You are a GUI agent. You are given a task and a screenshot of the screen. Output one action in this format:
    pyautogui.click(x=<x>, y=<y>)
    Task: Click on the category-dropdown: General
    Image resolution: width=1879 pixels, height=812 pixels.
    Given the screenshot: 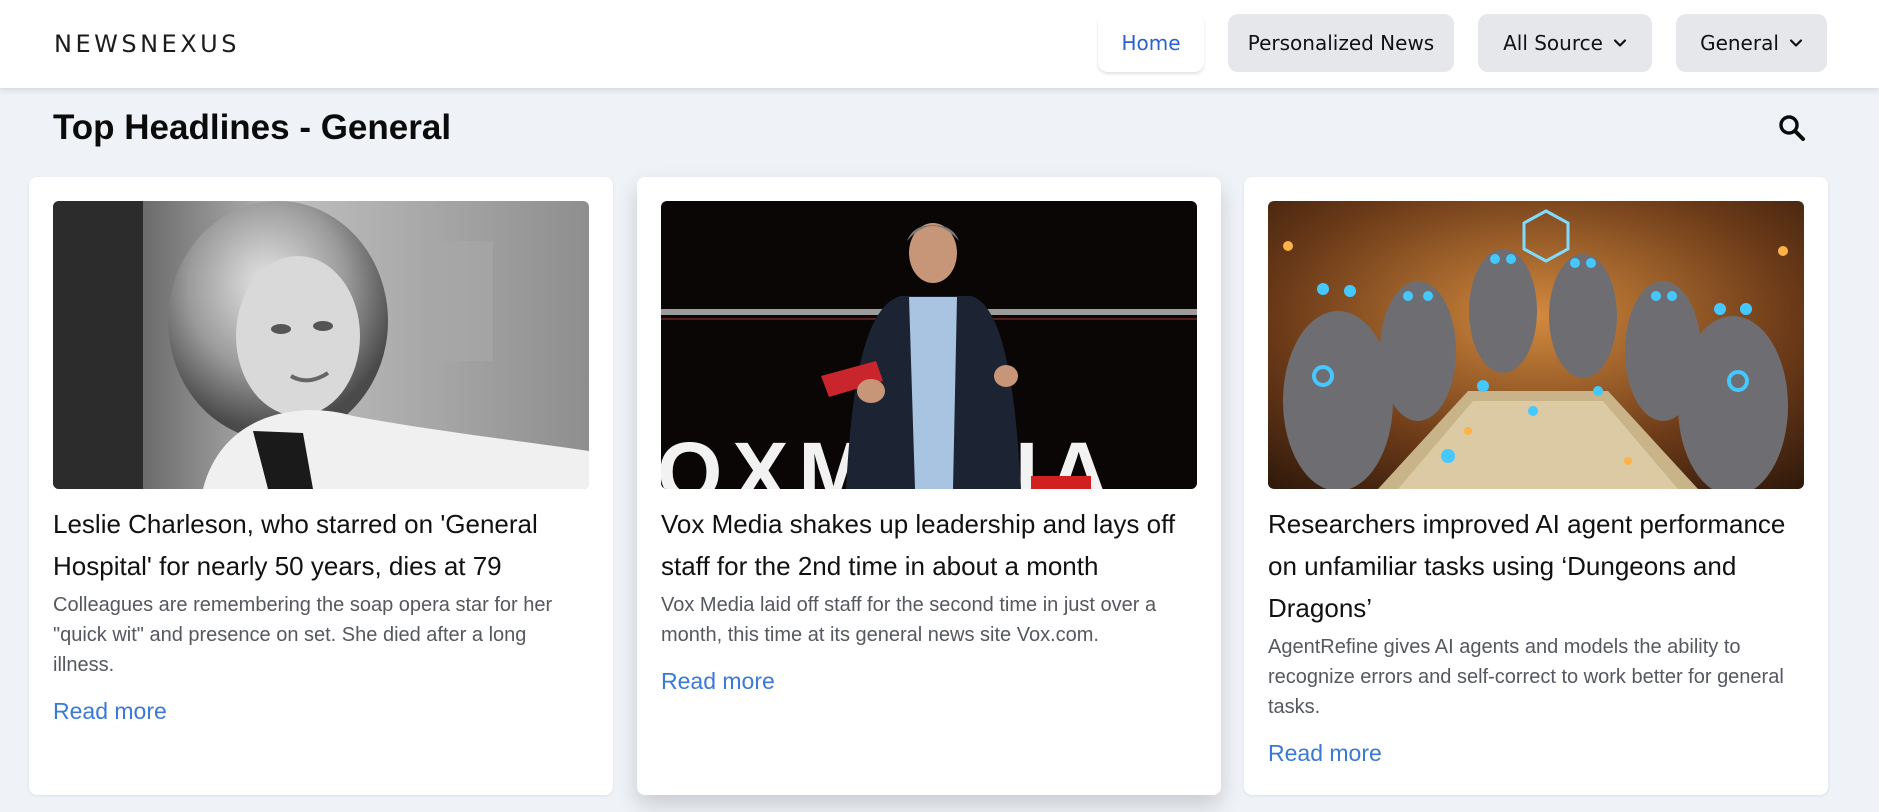 What is the action you would take?
    pyautogui.click(x=1751, y=43)
    